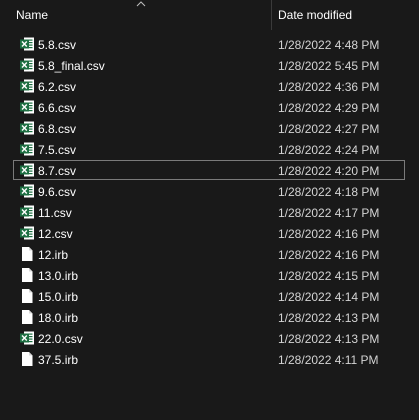 The image size is (419, 420). Describe the element at coordinates (329, 192) in the screenshot. I see `file-date-modified: 1/28/2022 4:18 PM` at that location.